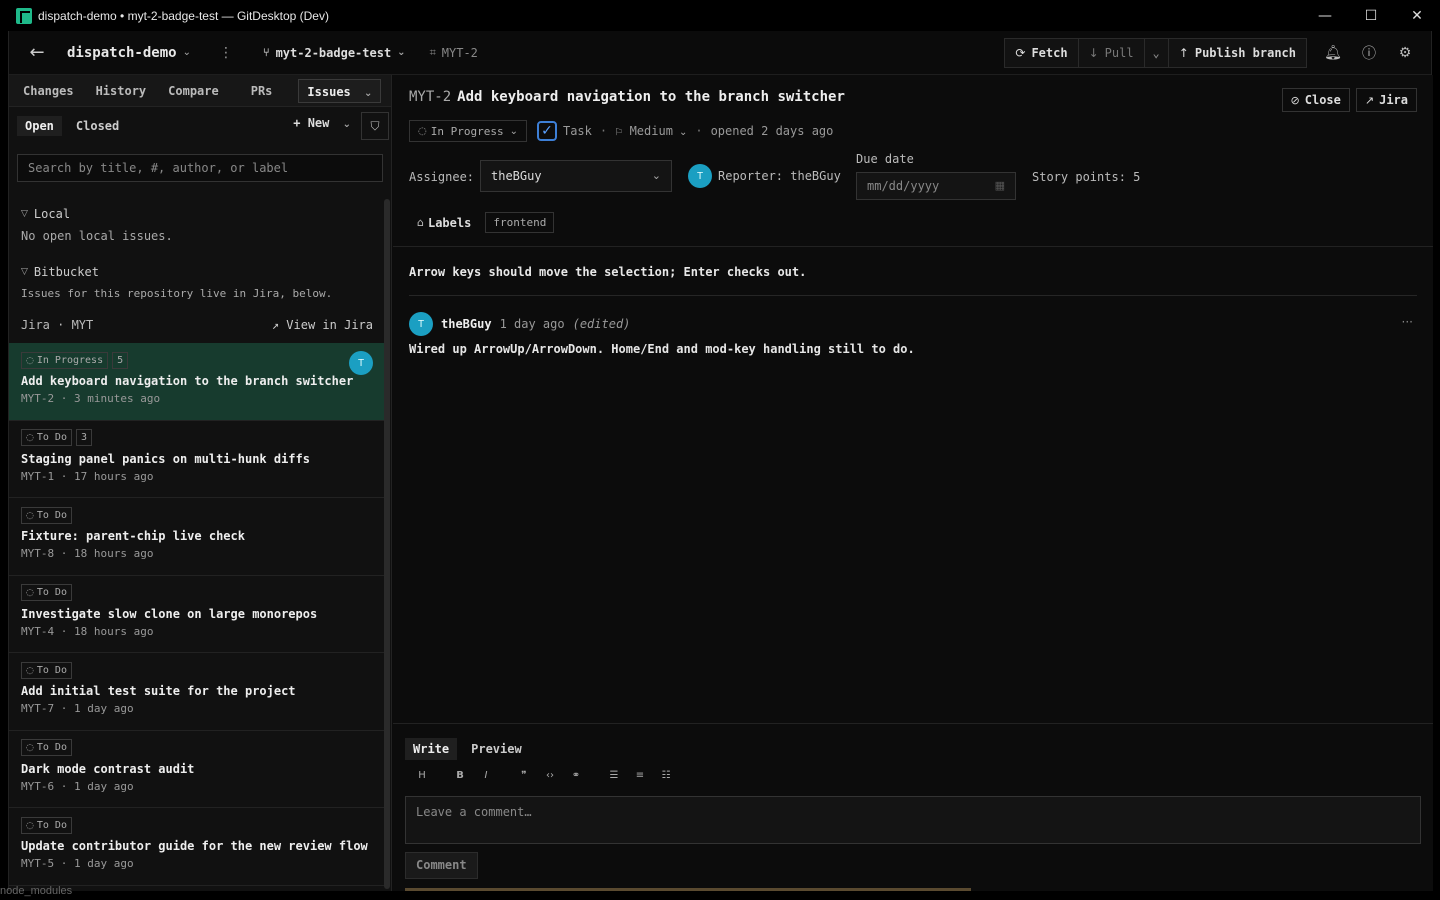  I want to click on refresh-icon: ⟳, so click(1020, 53).